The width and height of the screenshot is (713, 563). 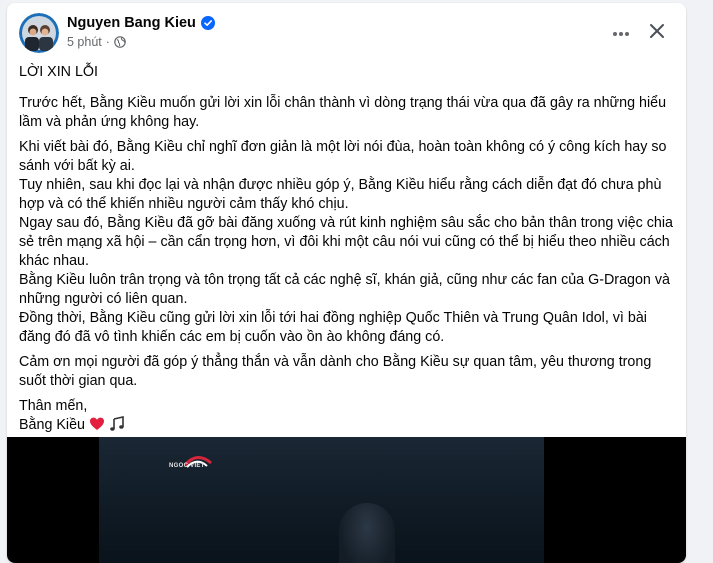 What do you see at coordinates (97, 427) in the screenshot?
I see `heart-icon` at bounding box center [97, 427].